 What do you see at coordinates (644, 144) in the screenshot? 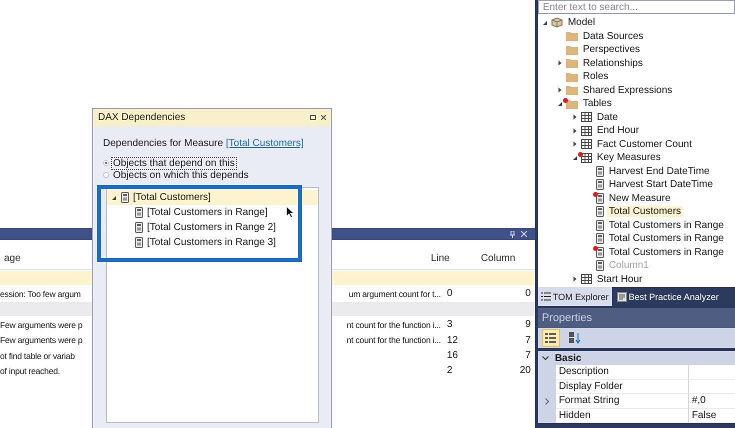
I see `tree-item: Fact Customer Count` at bounding box center [644, 144].